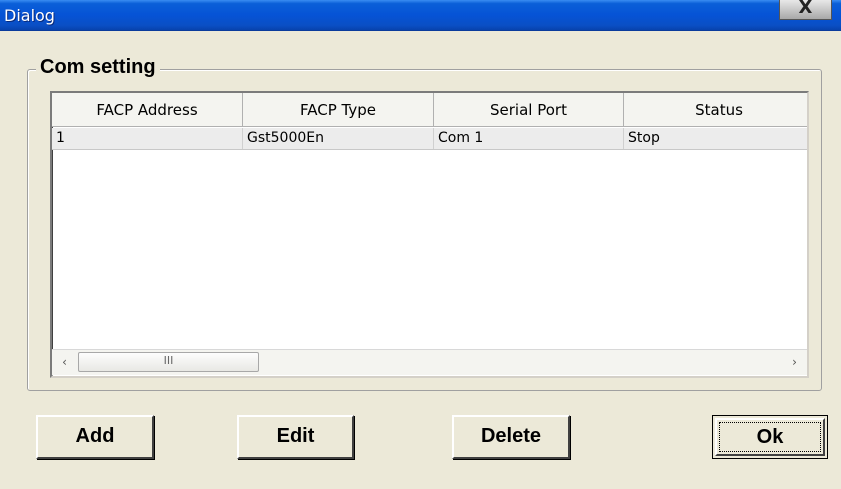 The image size is (841, 489). Describe the element at coordinates (794, 362) in the screenshot. I see `scroll-right-icon: ›` at that location.